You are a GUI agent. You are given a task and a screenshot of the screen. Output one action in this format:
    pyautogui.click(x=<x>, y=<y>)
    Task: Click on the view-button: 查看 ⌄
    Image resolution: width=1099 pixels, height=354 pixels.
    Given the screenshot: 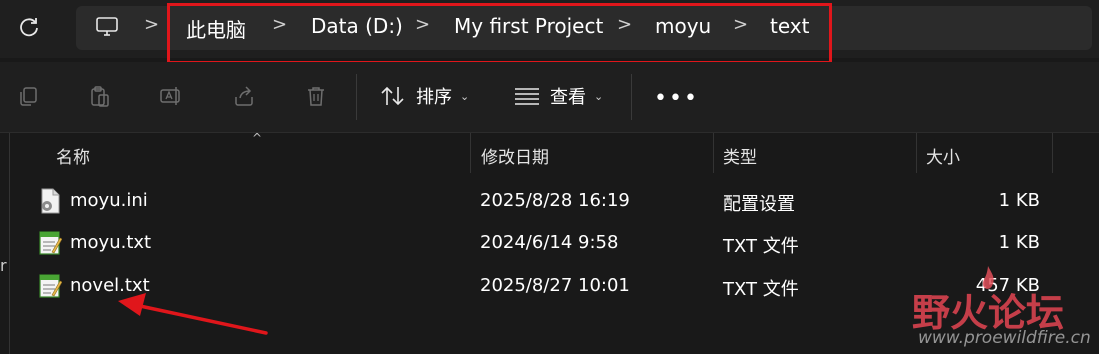 What is the action you would take?
    pyautogui.click(x=558, y=96)
    